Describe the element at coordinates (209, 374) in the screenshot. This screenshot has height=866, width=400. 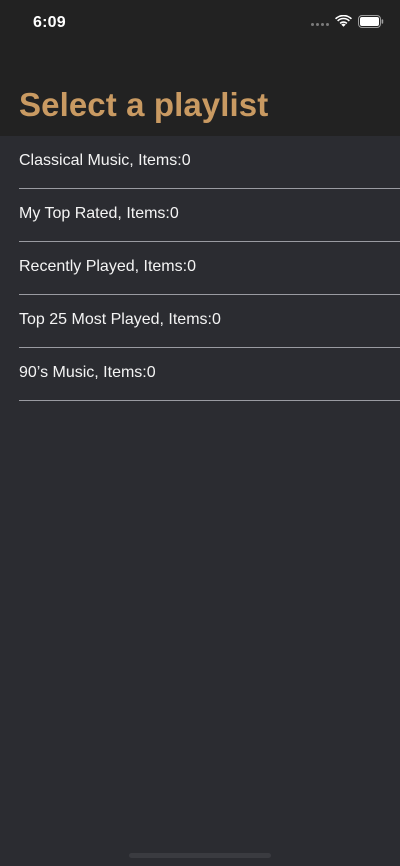
I see `playlist-item-90s-music: 90’s Music, Items:0` at that location.